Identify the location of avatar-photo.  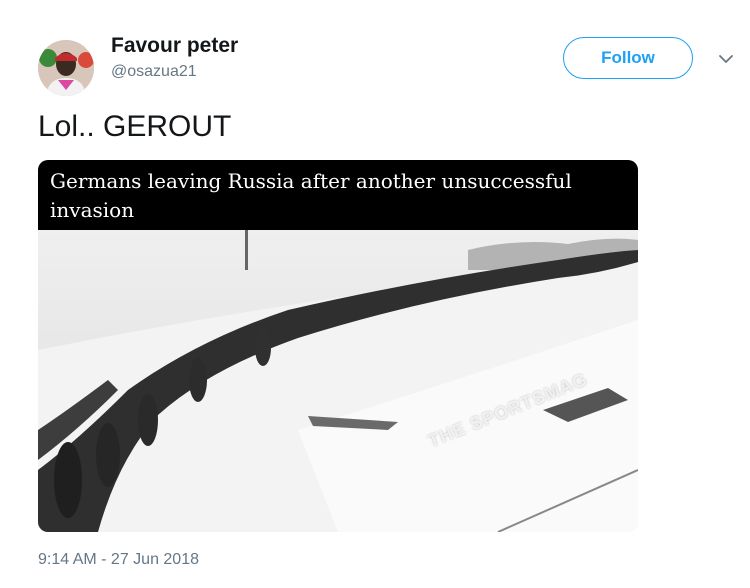
(66, 68).